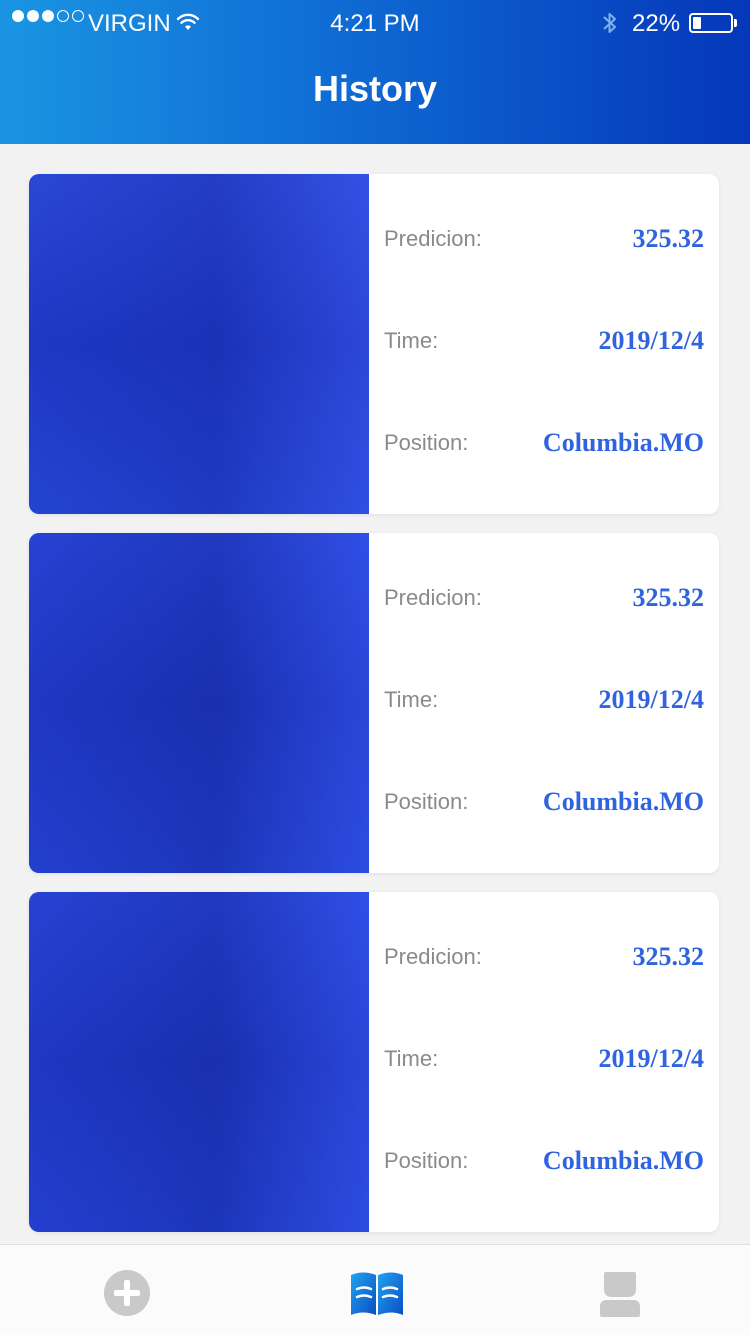 The width and height of the screenshot is (750, 1335). I want to click on battery-percentage: 22%, so click(656, 23).